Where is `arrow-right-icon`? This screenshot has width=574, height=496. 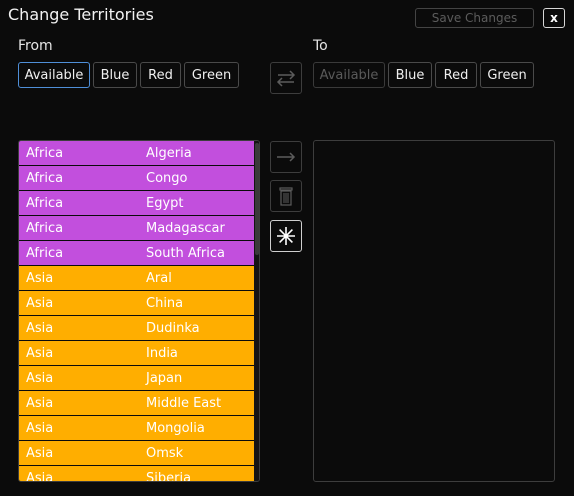
arrow-right-icon is located at coordinates (286, 157).